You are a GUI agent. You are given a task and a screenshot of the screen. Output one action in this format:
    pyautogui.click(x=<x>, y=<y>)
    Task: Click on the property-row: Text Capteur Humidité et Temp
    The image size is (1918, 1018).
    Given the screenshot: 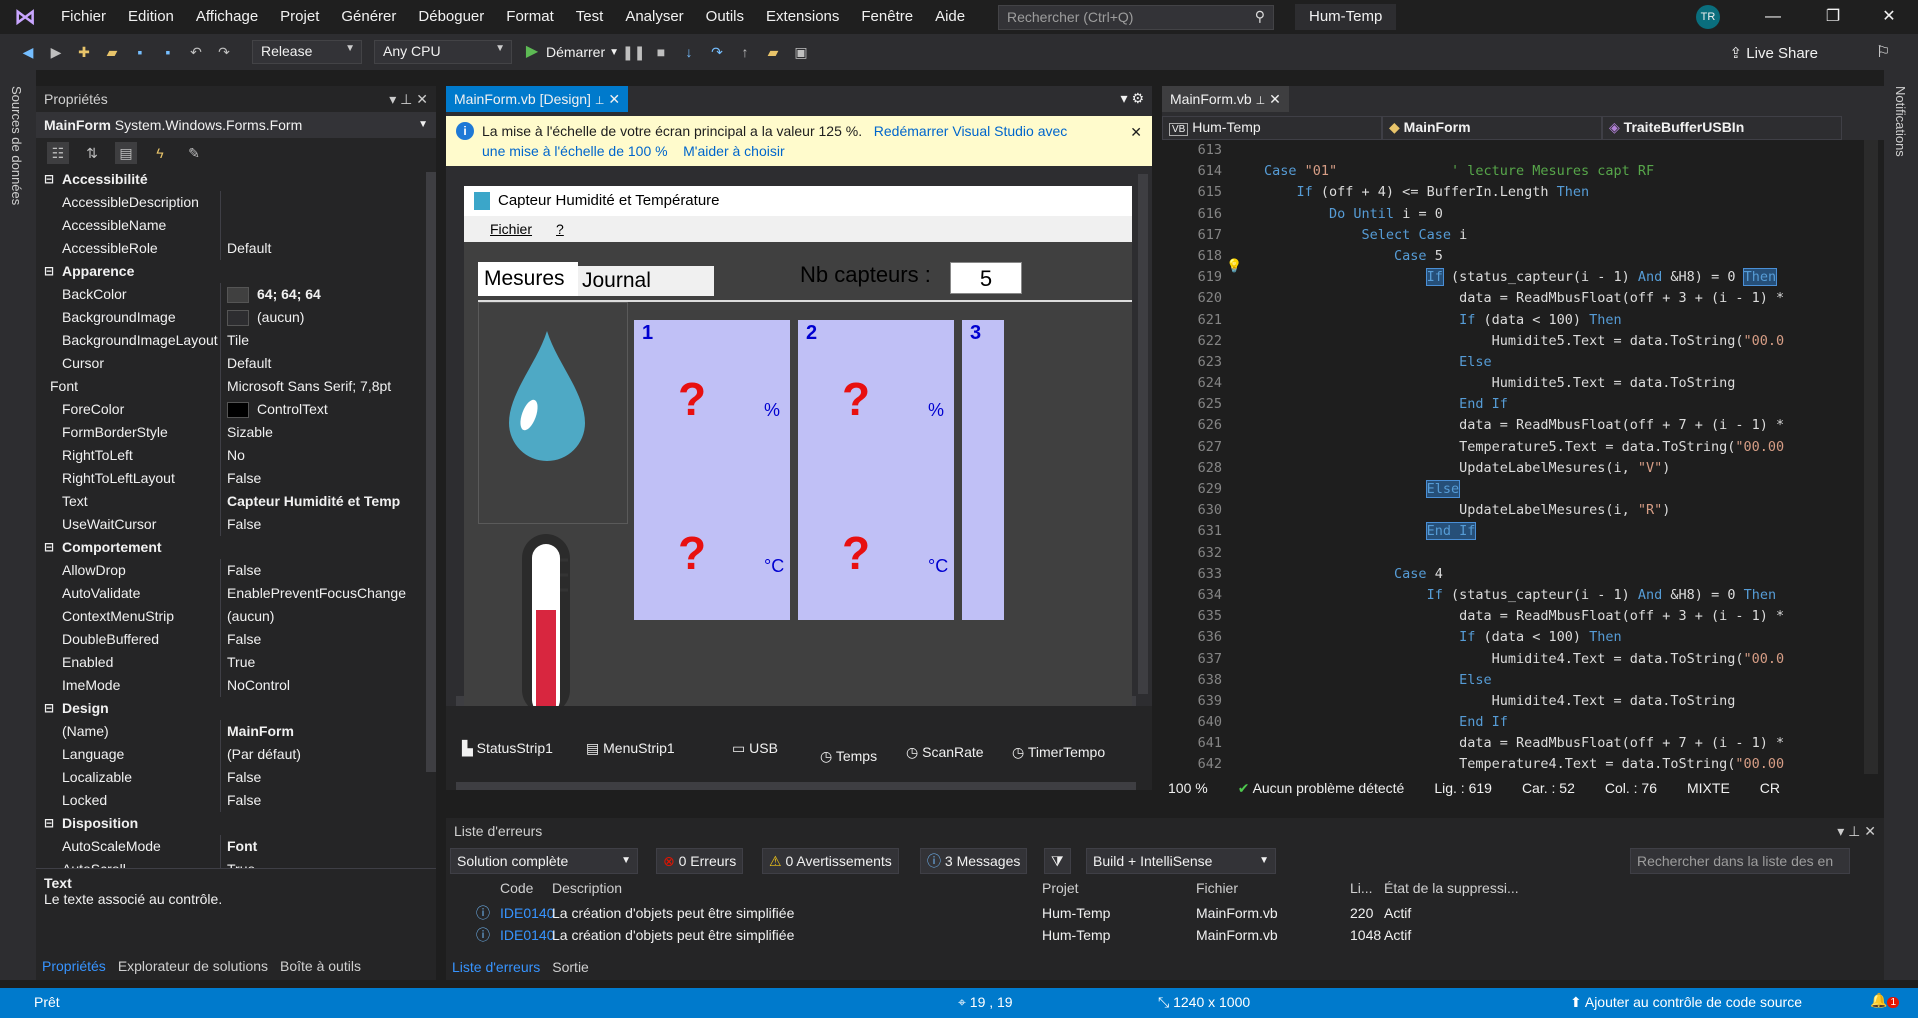 What is the action you would take?
    pyautogui.click(x=229, y=501)
    